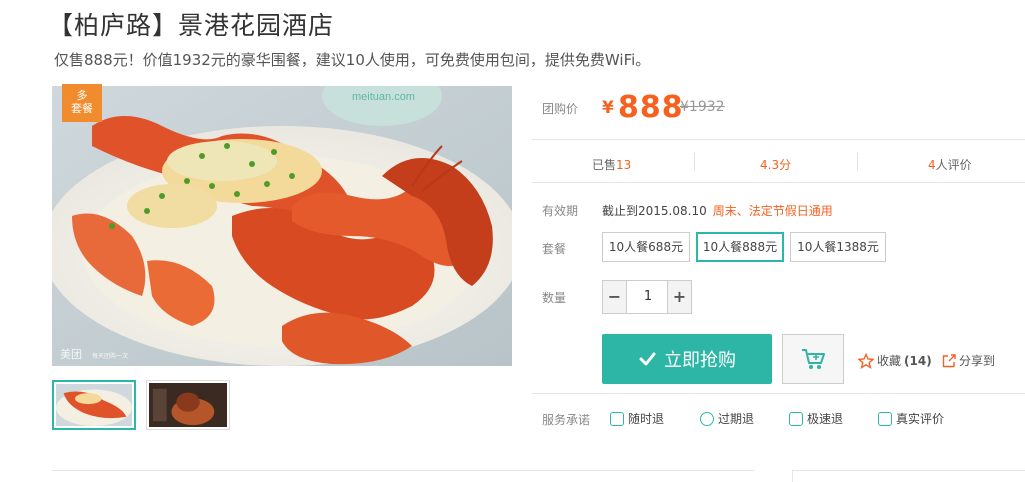 Image resolution: width=1025 pixels, height=482 pixels. What do you see at coordinates (383, 97) in the screenshot?
I see `meituan-logo-watermark: meituan.com` at bounding box center [383, 97].